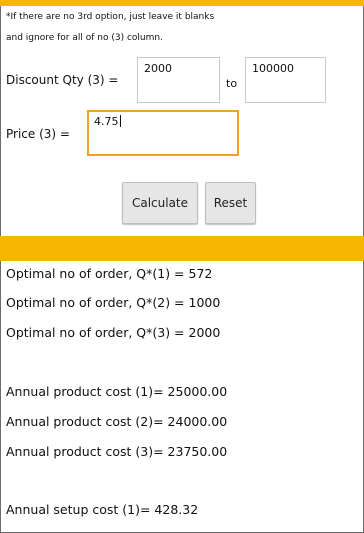 This screenshot has width=364, height=533. I want to click on optimal-order-1: Optimal no of order, Q*(1) = 572, so click(109, 273).